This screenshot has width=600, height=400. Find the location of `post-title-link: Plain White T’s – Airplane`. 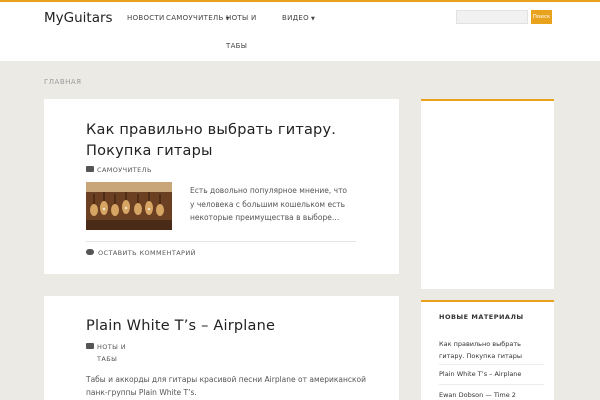

post-title-link: Plain White T’s – Airplane is located at coordinates (180, 326).